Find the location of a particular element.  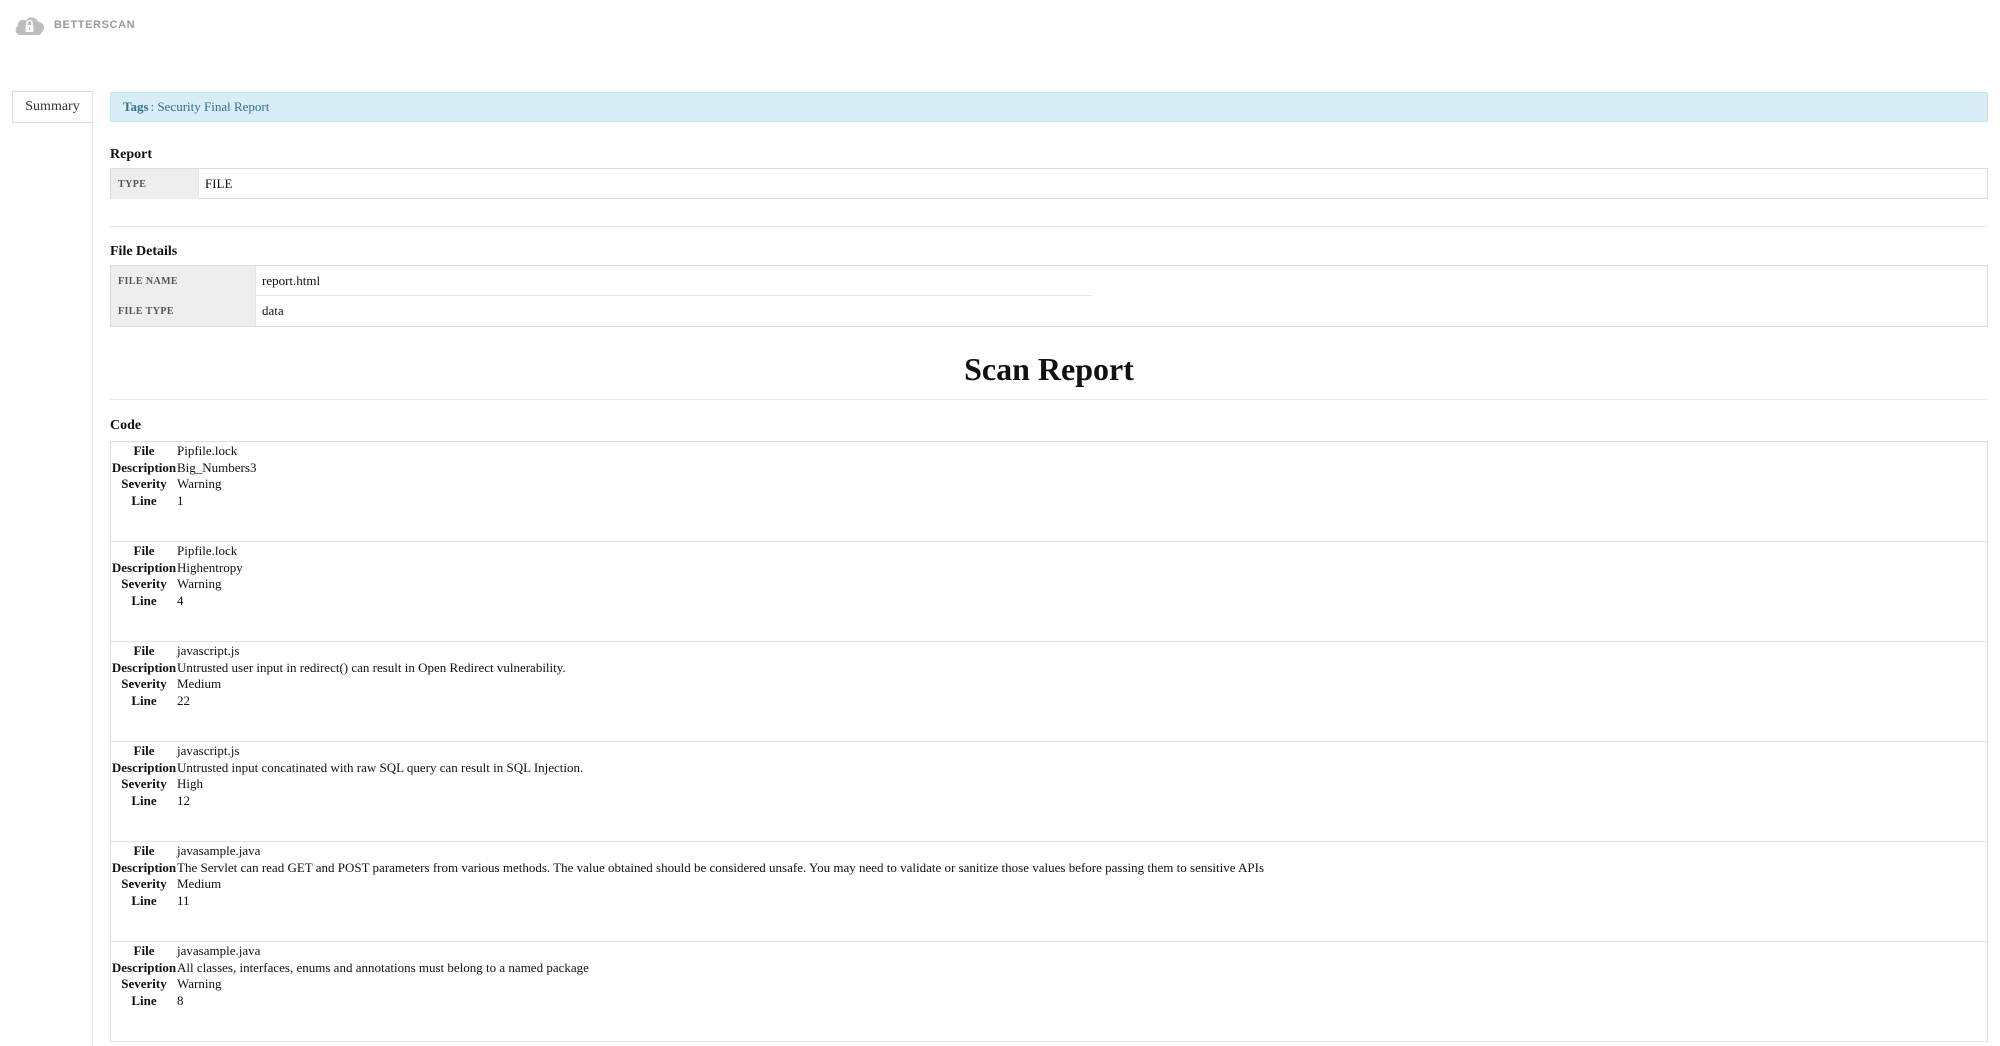

finding-severity-row: Severity High is located at coordinates (1049, 784).